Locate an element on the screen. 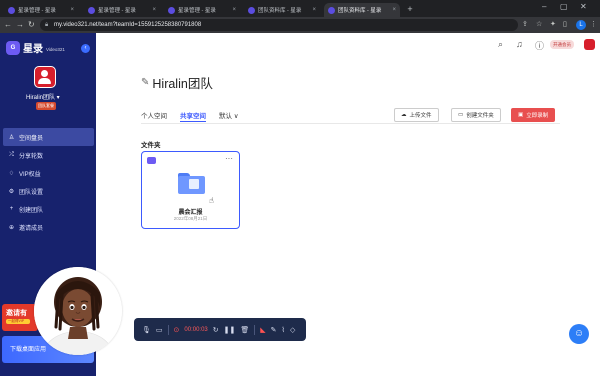  folder-card: ··· 晨会汇报 2022年08月21日 is located at coordinates (190, 190).